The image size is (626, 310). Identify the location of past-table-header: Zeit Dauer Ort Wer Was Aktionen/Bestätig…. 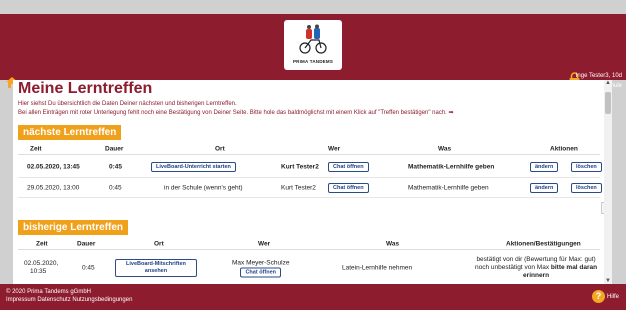
(309, 244).